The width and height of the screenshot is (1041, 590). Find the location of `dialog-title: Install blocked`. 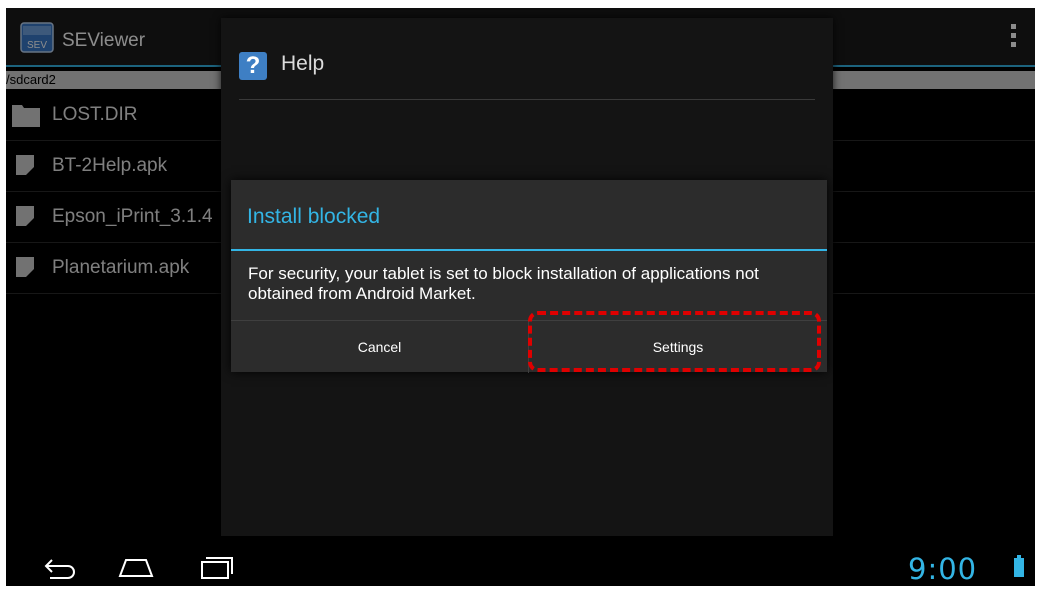

dialog-title: Install blocked is located at coordinates (314, 216).